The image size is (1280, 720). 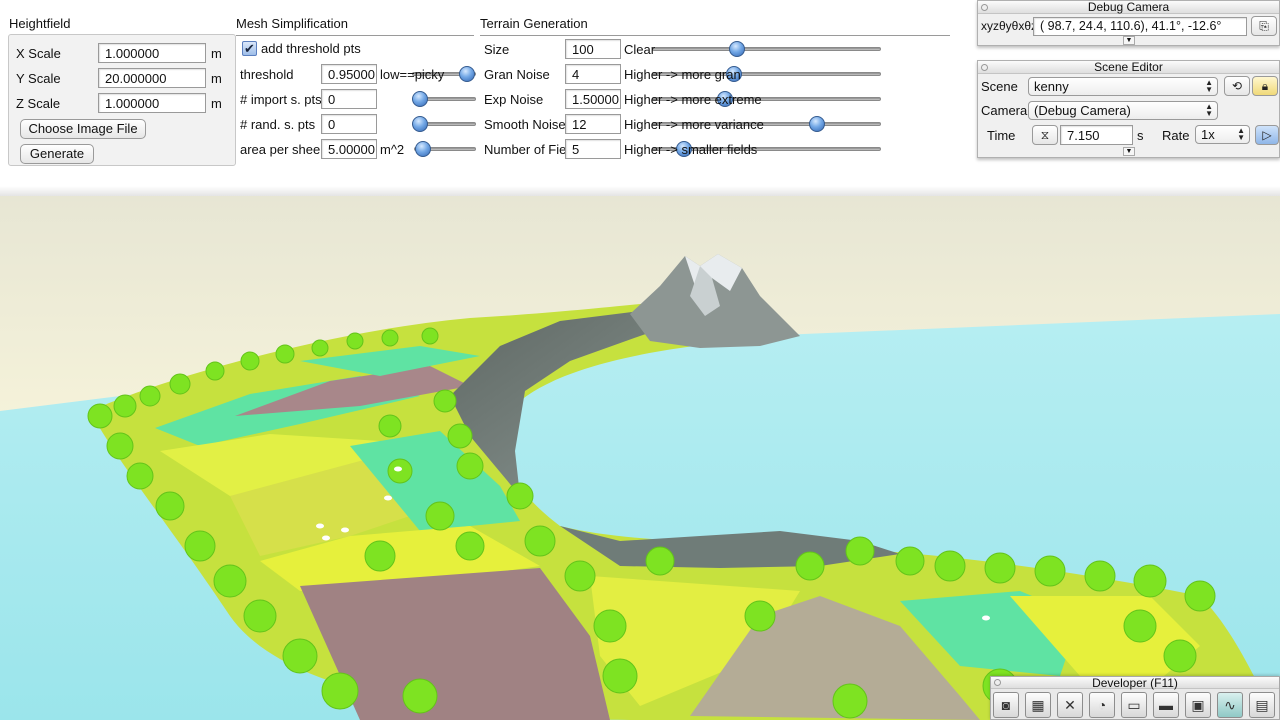 What do you see at coordinates (593, 49) in the screenshot?
I see `size-input: 100` at bounding box center [593, 49].